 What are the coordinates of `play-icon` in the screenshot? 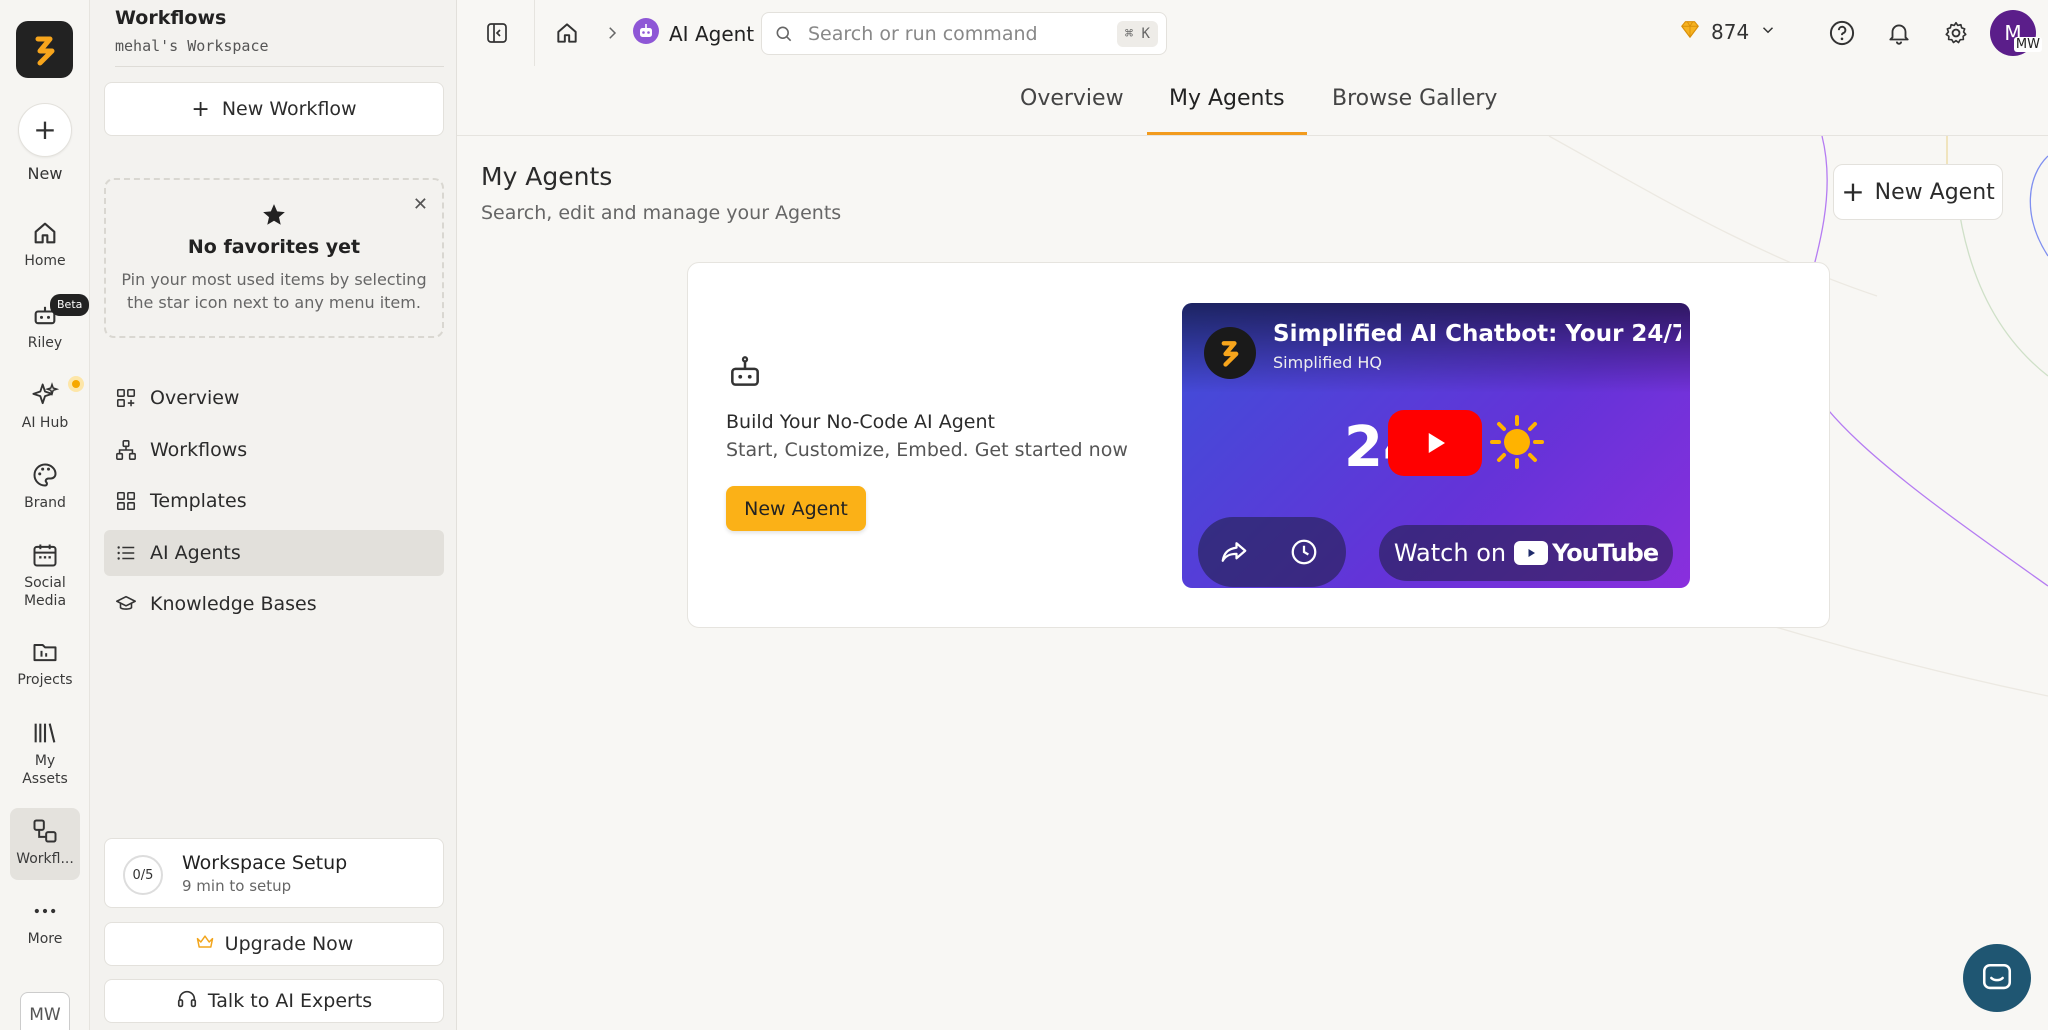 It's located at (1436, 443).